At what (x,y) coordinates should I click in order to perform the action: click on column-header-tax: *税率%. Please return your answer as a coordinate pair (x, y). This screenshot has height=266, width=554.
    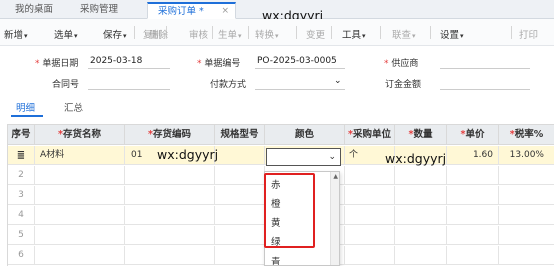
    Looking at the image, I should click on (526, 135).